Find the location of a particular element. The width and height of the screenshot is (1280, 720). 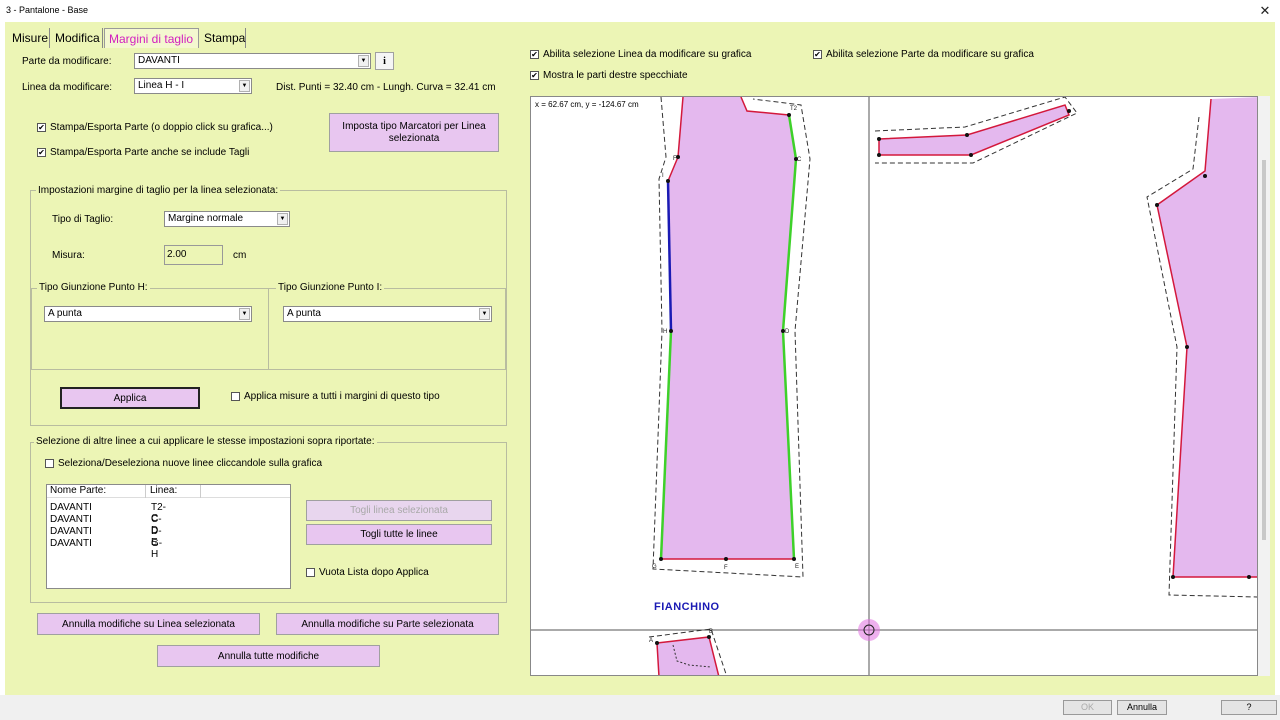

window-title: 3 - Pantalone - Base is located at coordinates (47, 10).